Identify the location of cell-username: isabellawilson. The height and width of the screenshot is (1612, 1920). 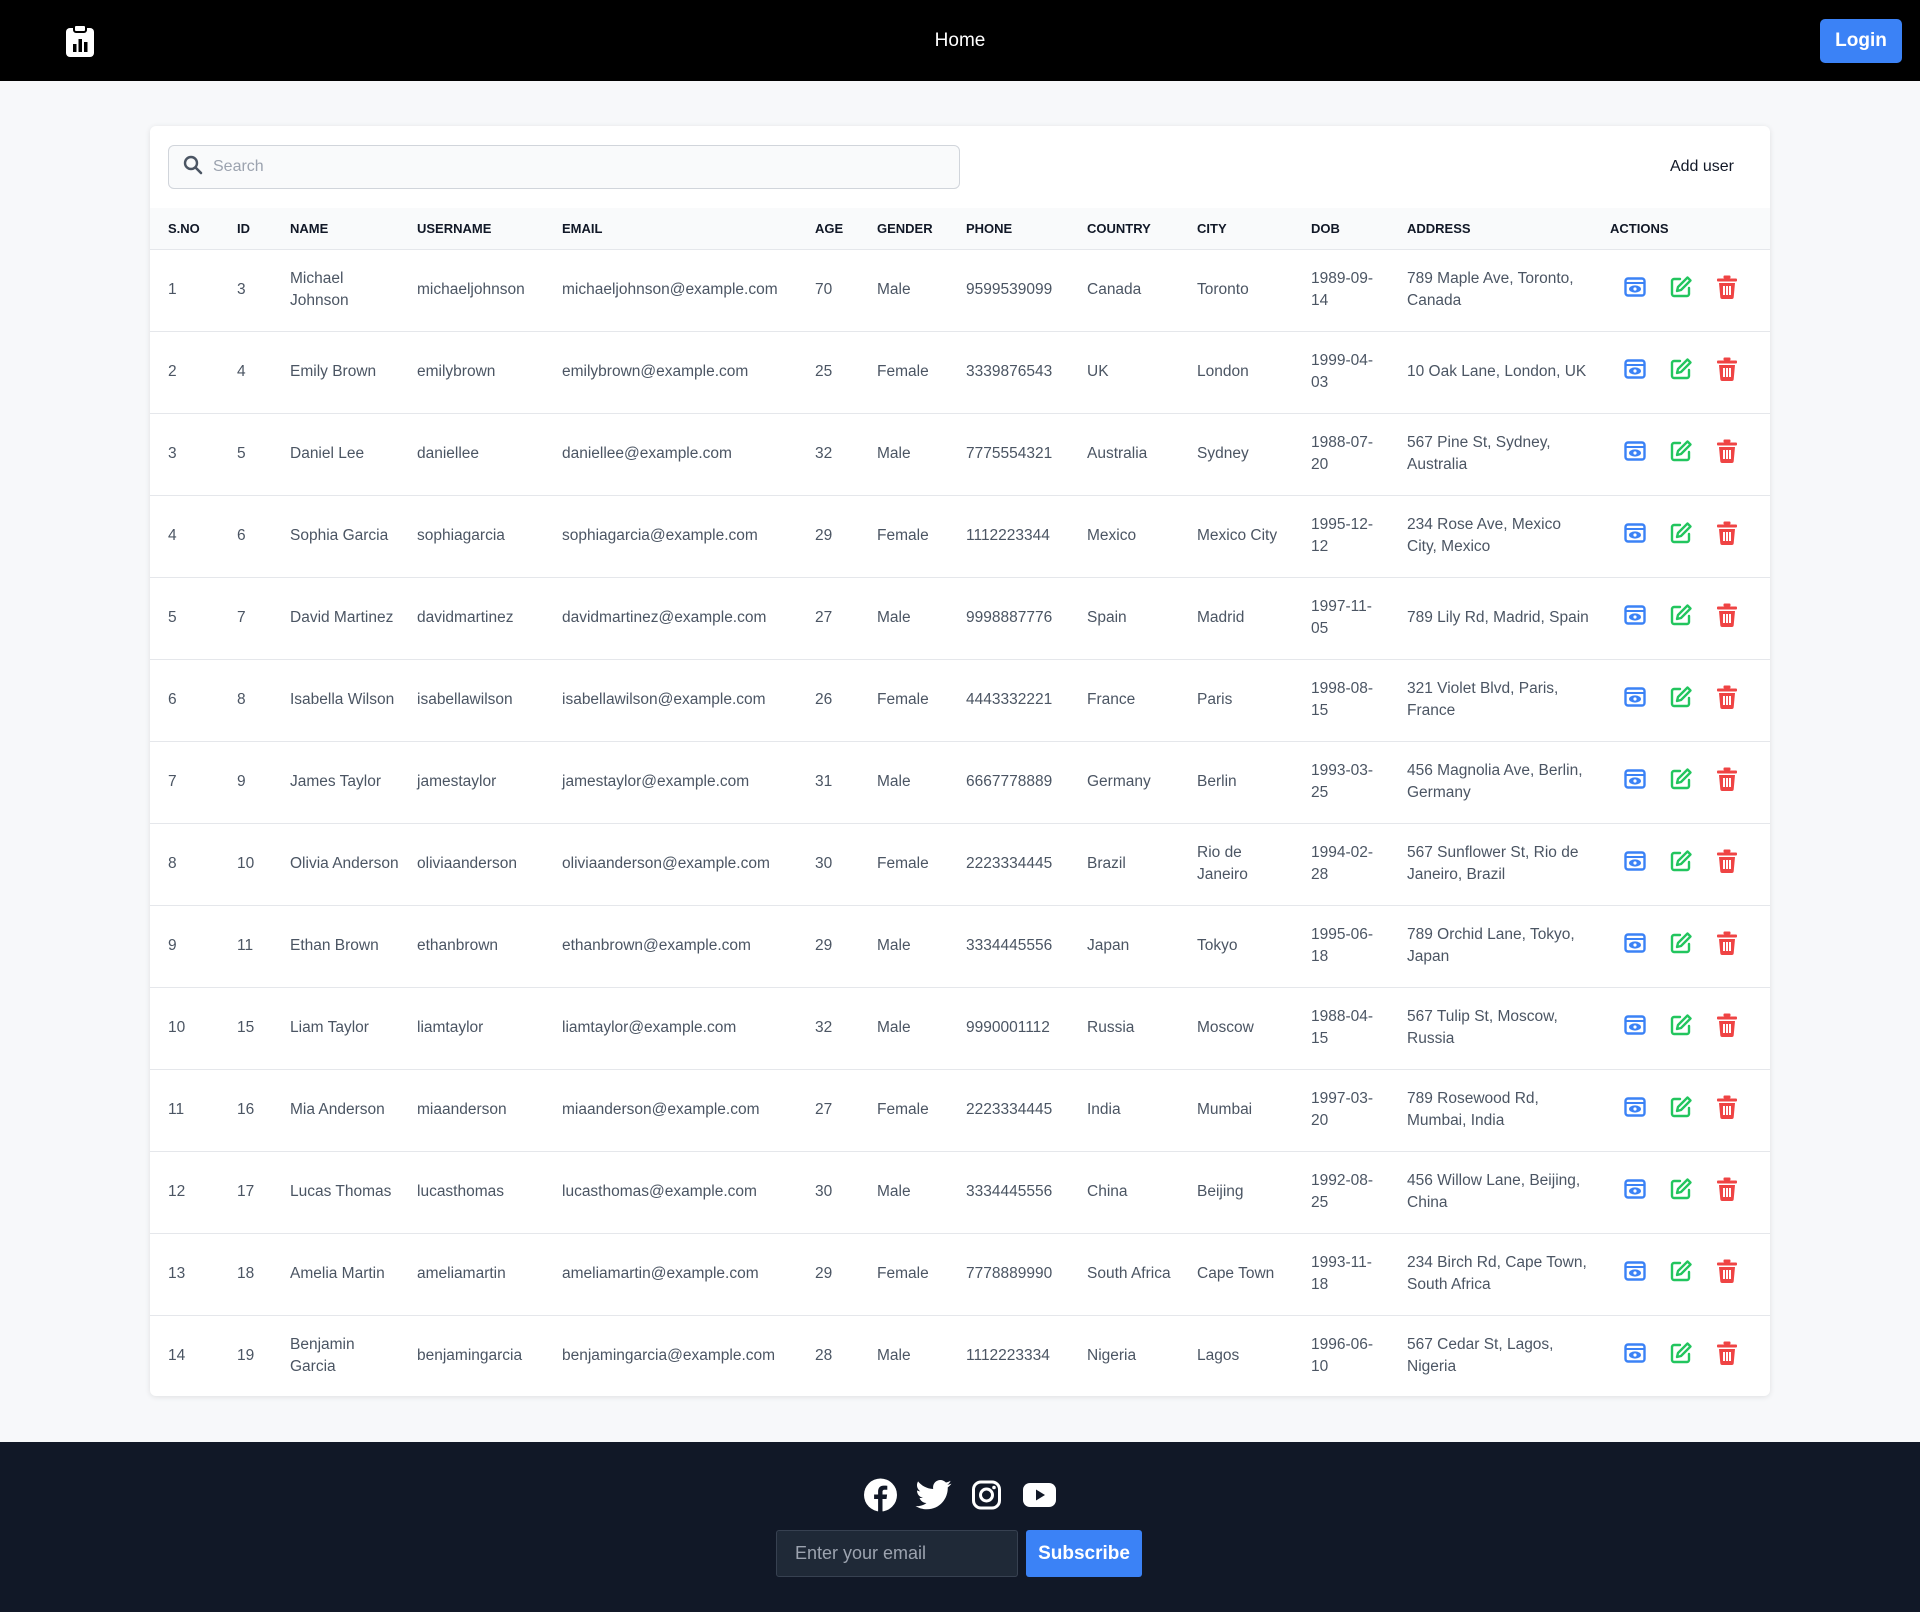
(465, 699).